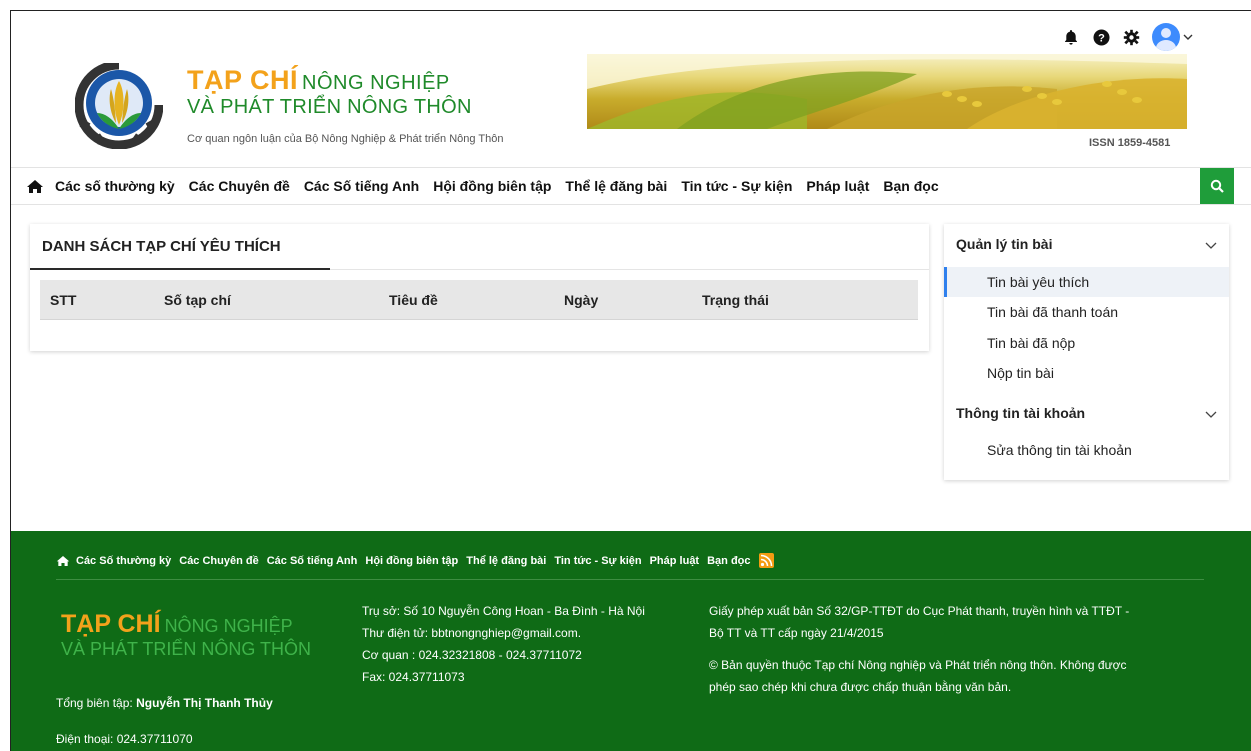 Image resolution: width=1251 pixels, height=751 pixels. Describe the element at coordinates (837, 186) in the screenshot. I see `nav-phap-luat: Pháp luật` at that location.